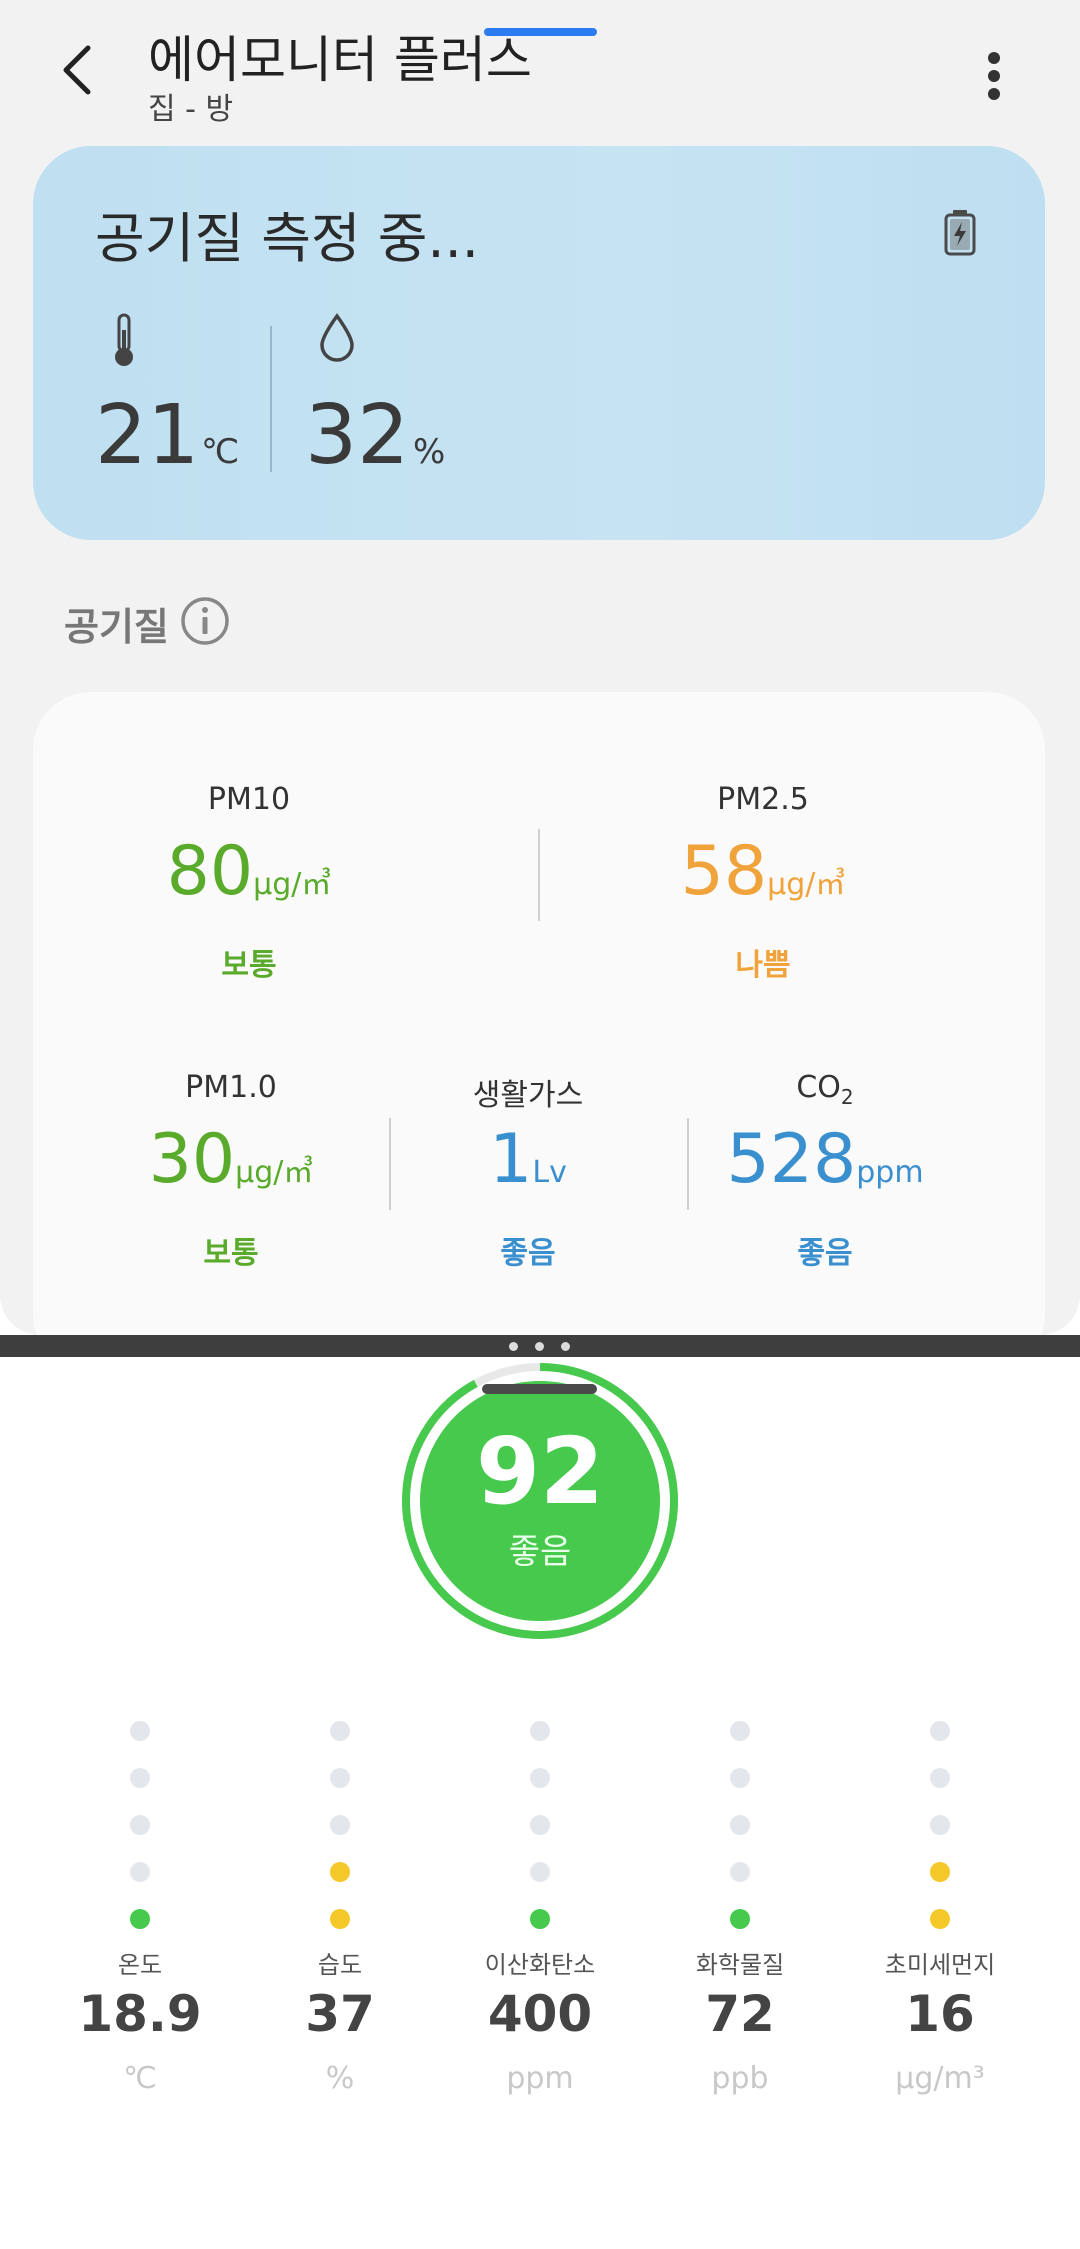 The width and height of the screenshot is (1080, 2249). What do you see at coordinates (116, 627) in the screenshot?
I see `air-quality-section-title: 공기질` at bounding box center [116, 627].